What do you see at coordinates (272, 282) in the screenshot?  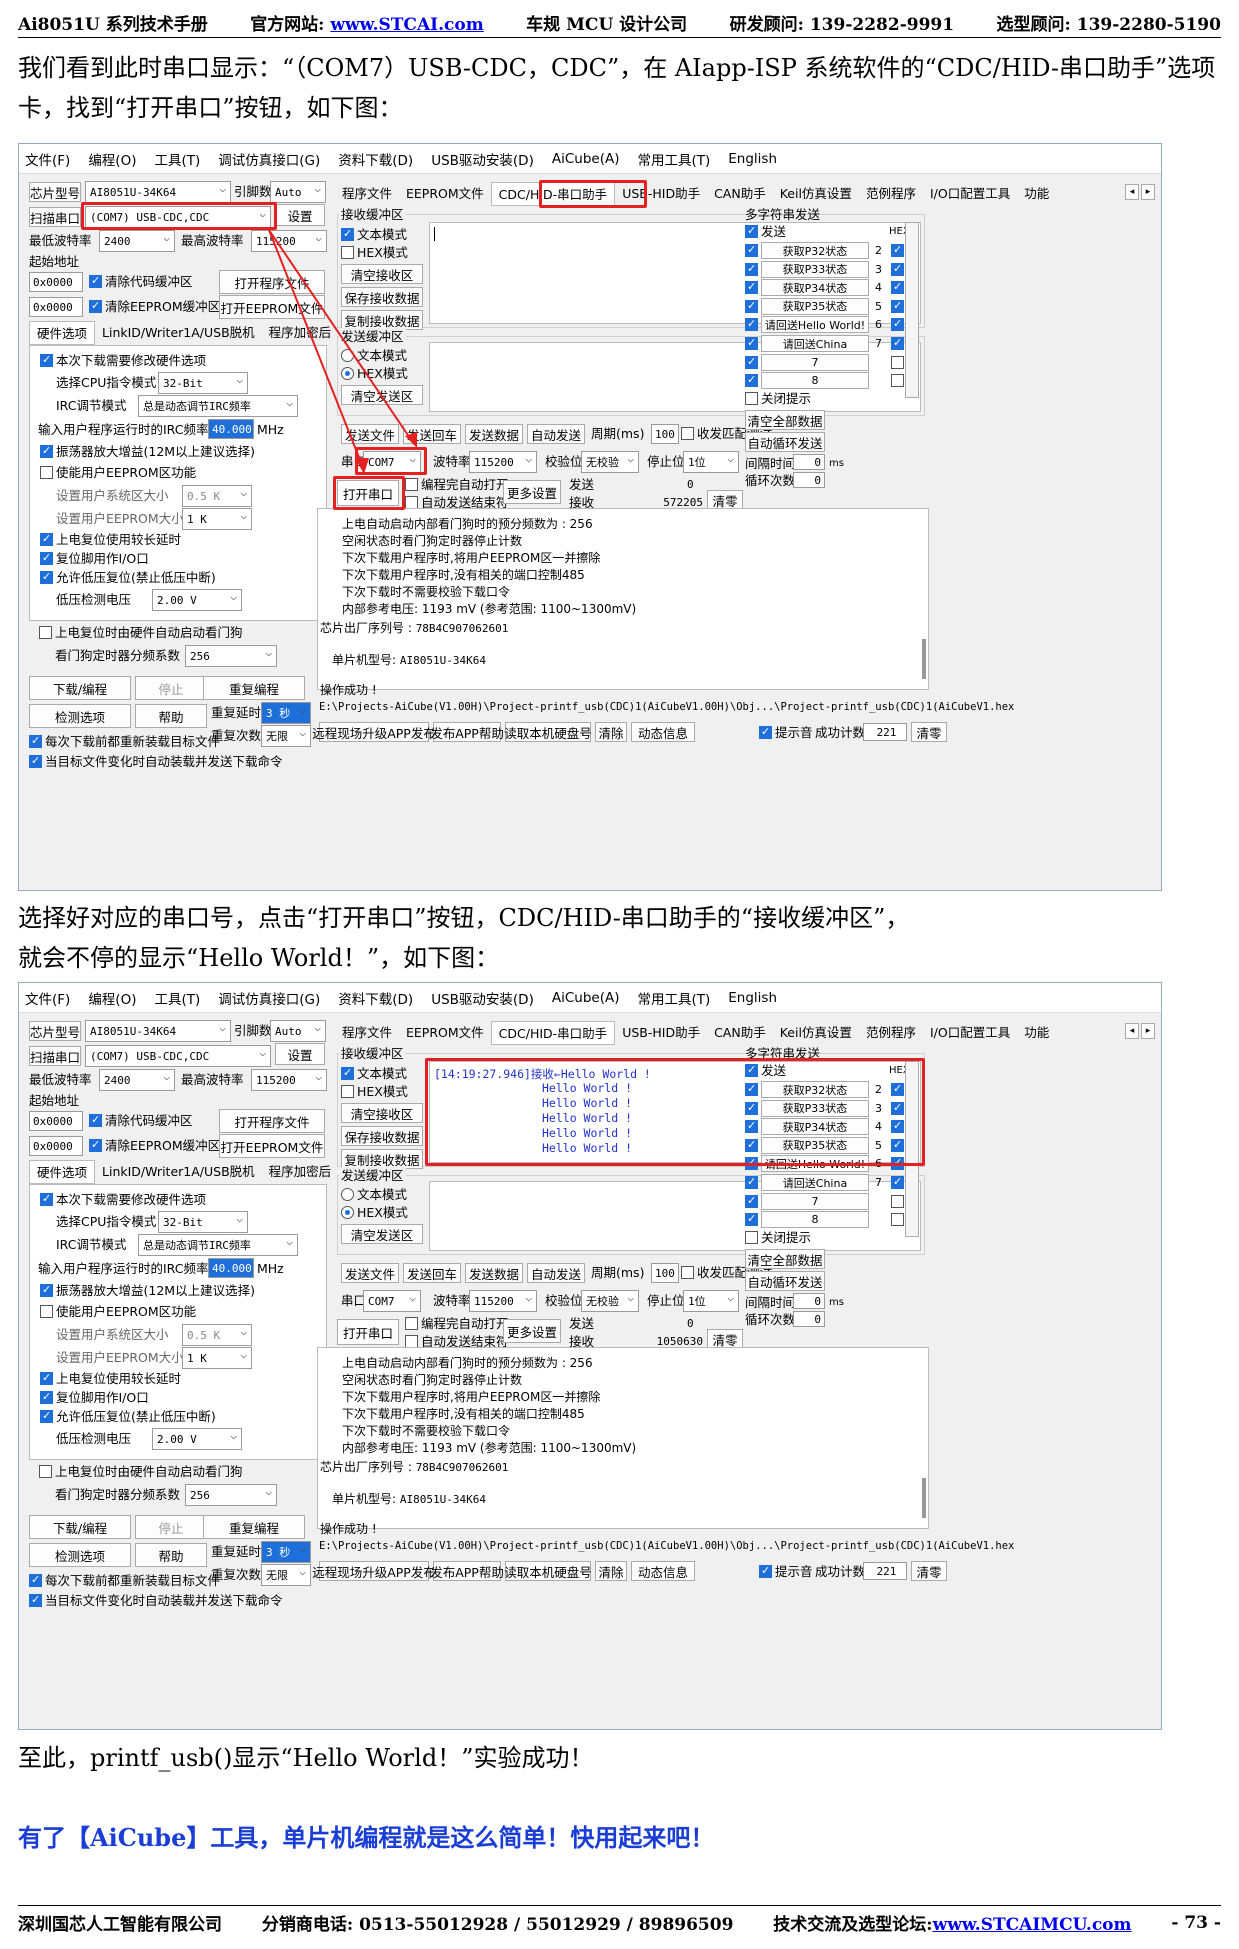 I see `open-program-button: 打开程序文件` at bounding box center [272, 282].